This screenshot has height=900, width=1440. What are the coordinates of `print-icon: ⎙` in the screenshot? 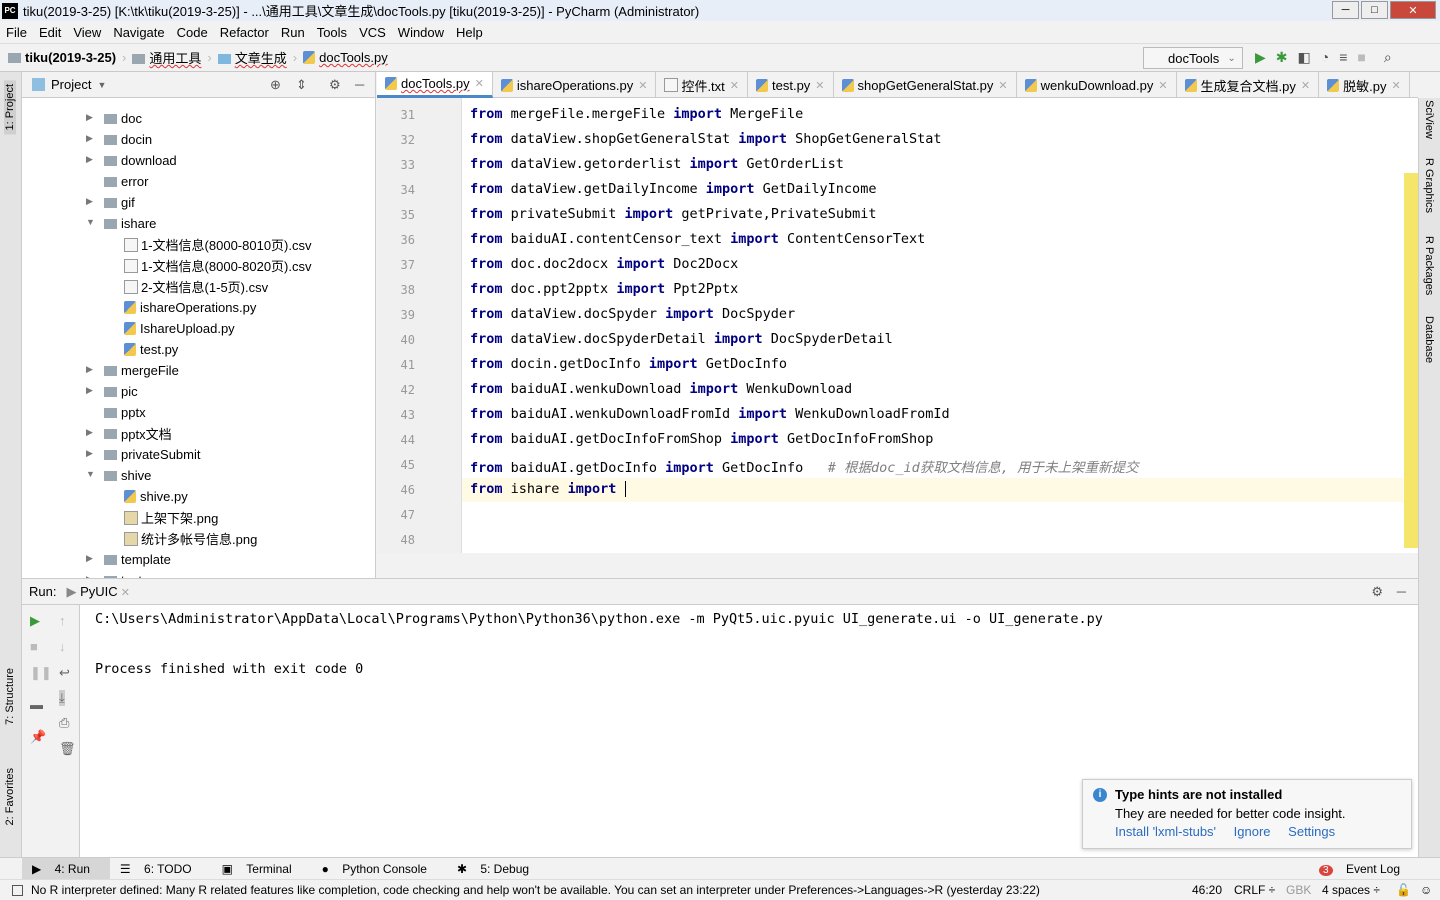 It's located at (64, 723).